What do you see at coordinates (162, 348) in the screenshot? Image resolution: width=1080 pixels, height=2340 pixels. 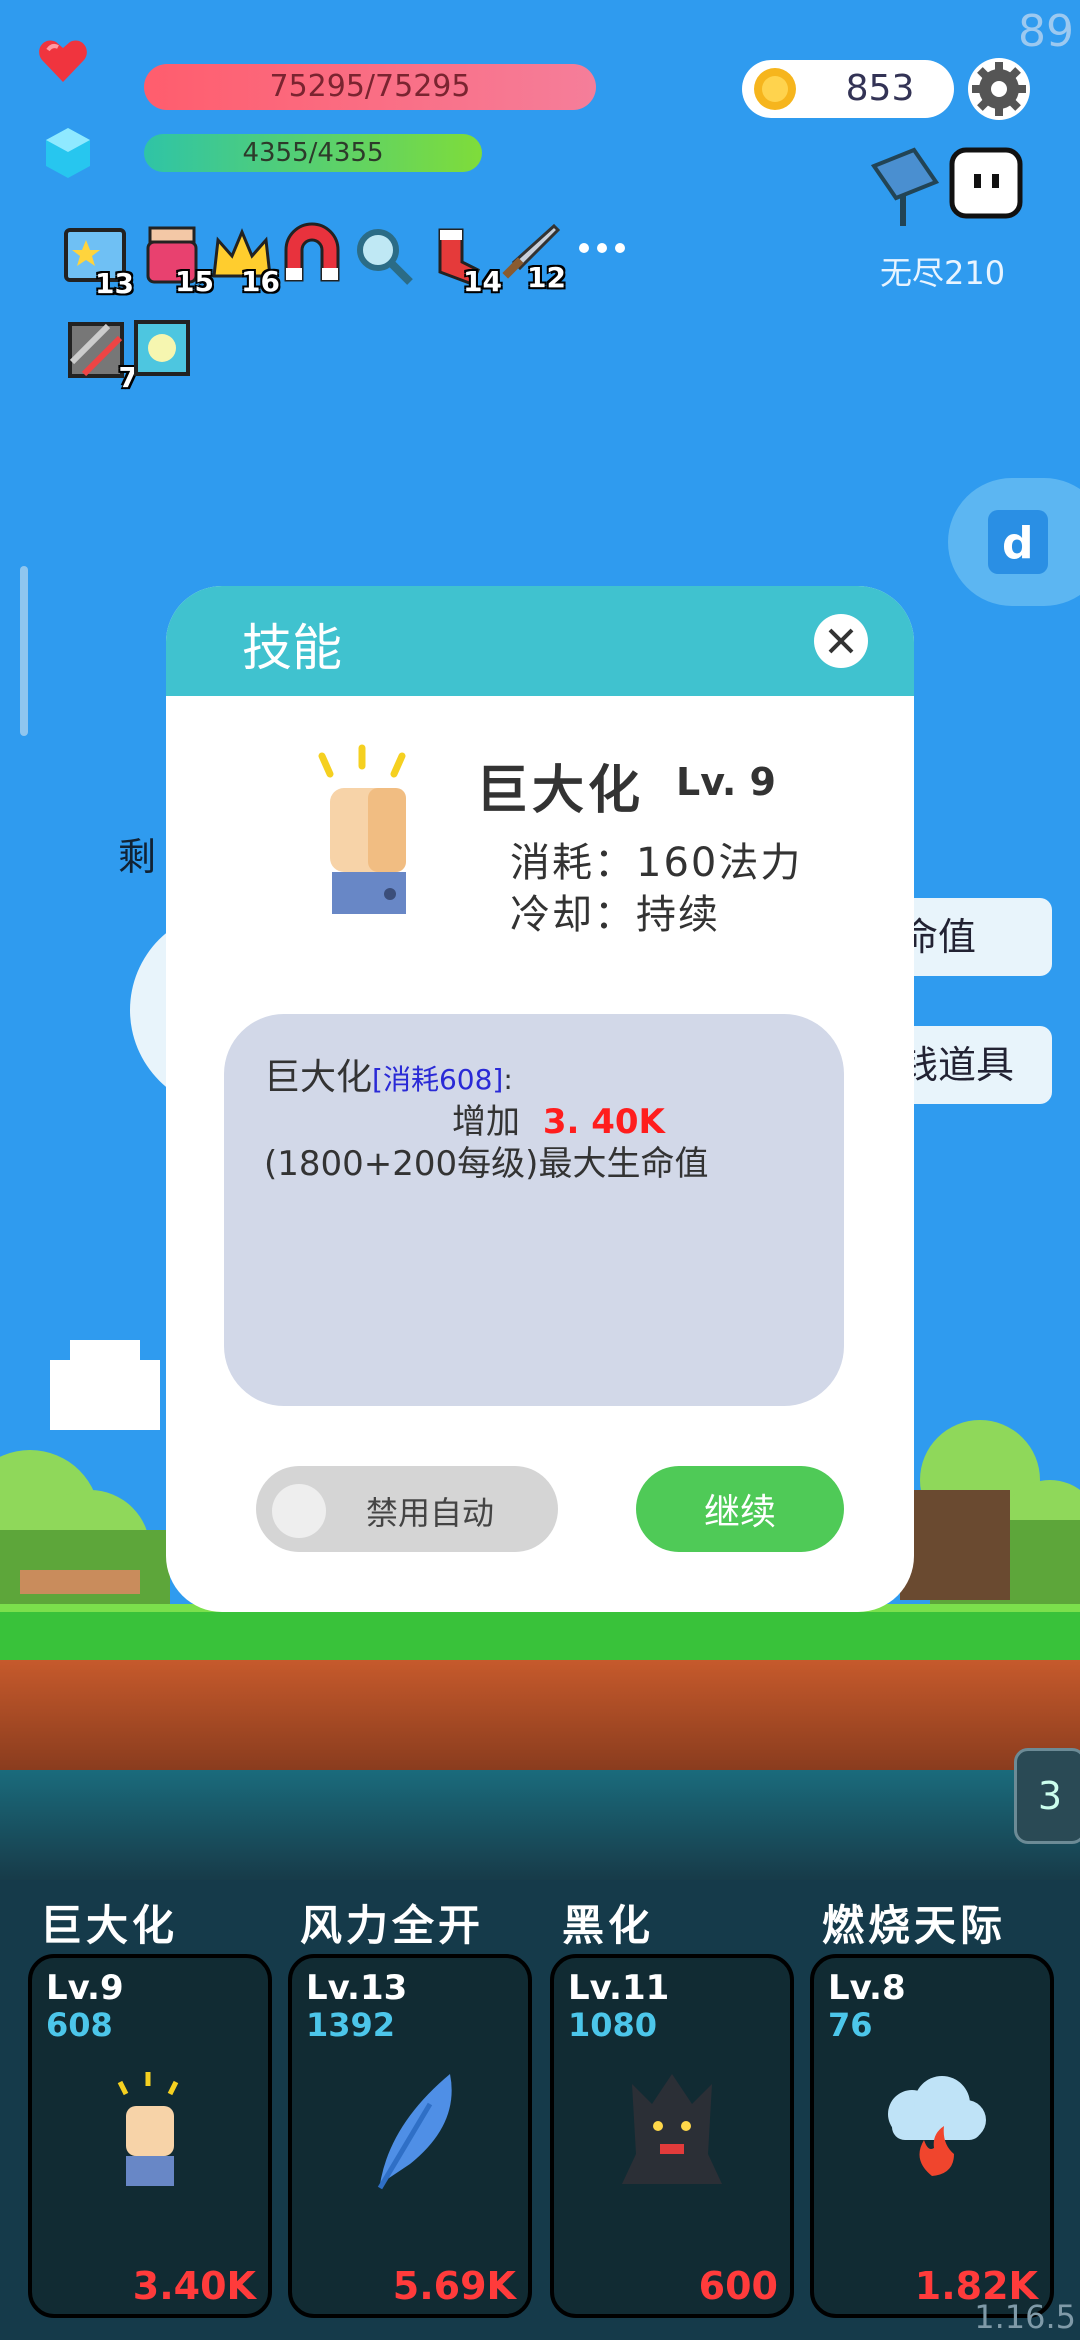 I see `gem-card-icon` at bounding box center [162, 348].